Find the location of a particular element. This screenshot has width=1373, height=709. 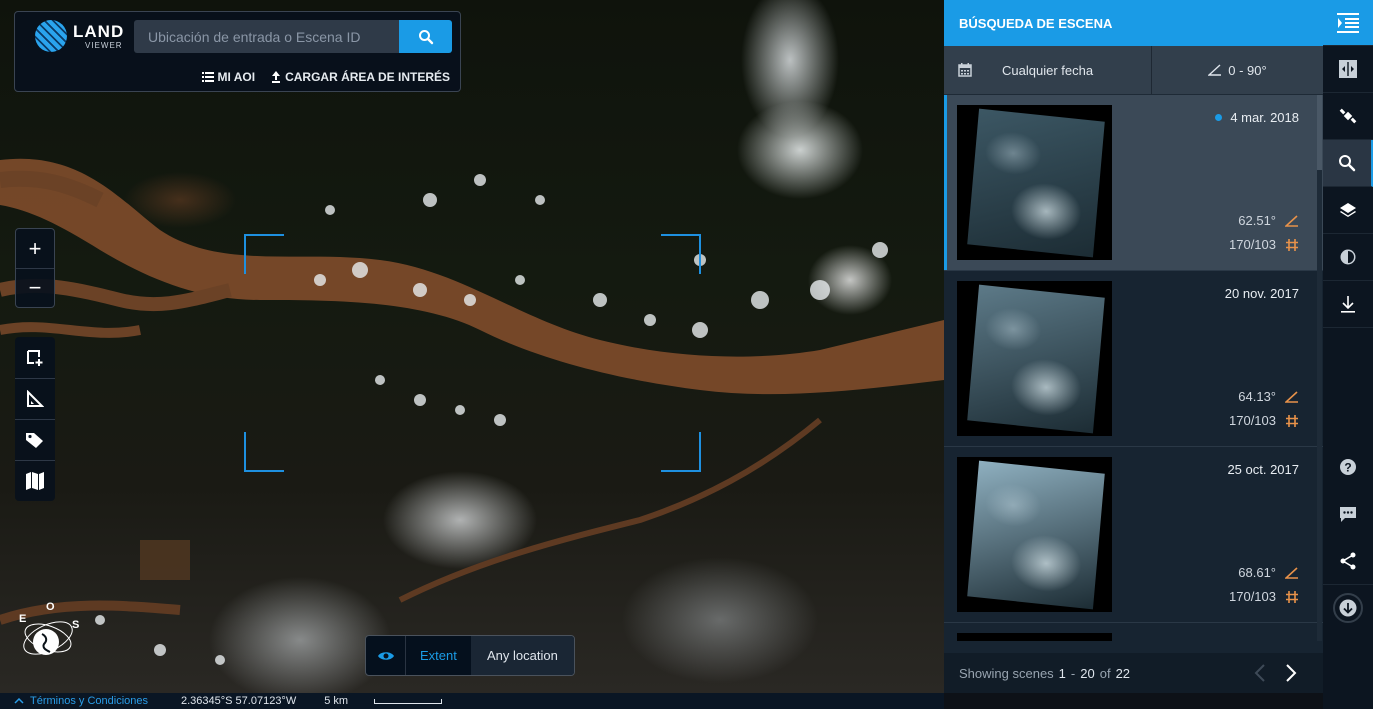

contrast-button is located at coordinates (1348, 257).